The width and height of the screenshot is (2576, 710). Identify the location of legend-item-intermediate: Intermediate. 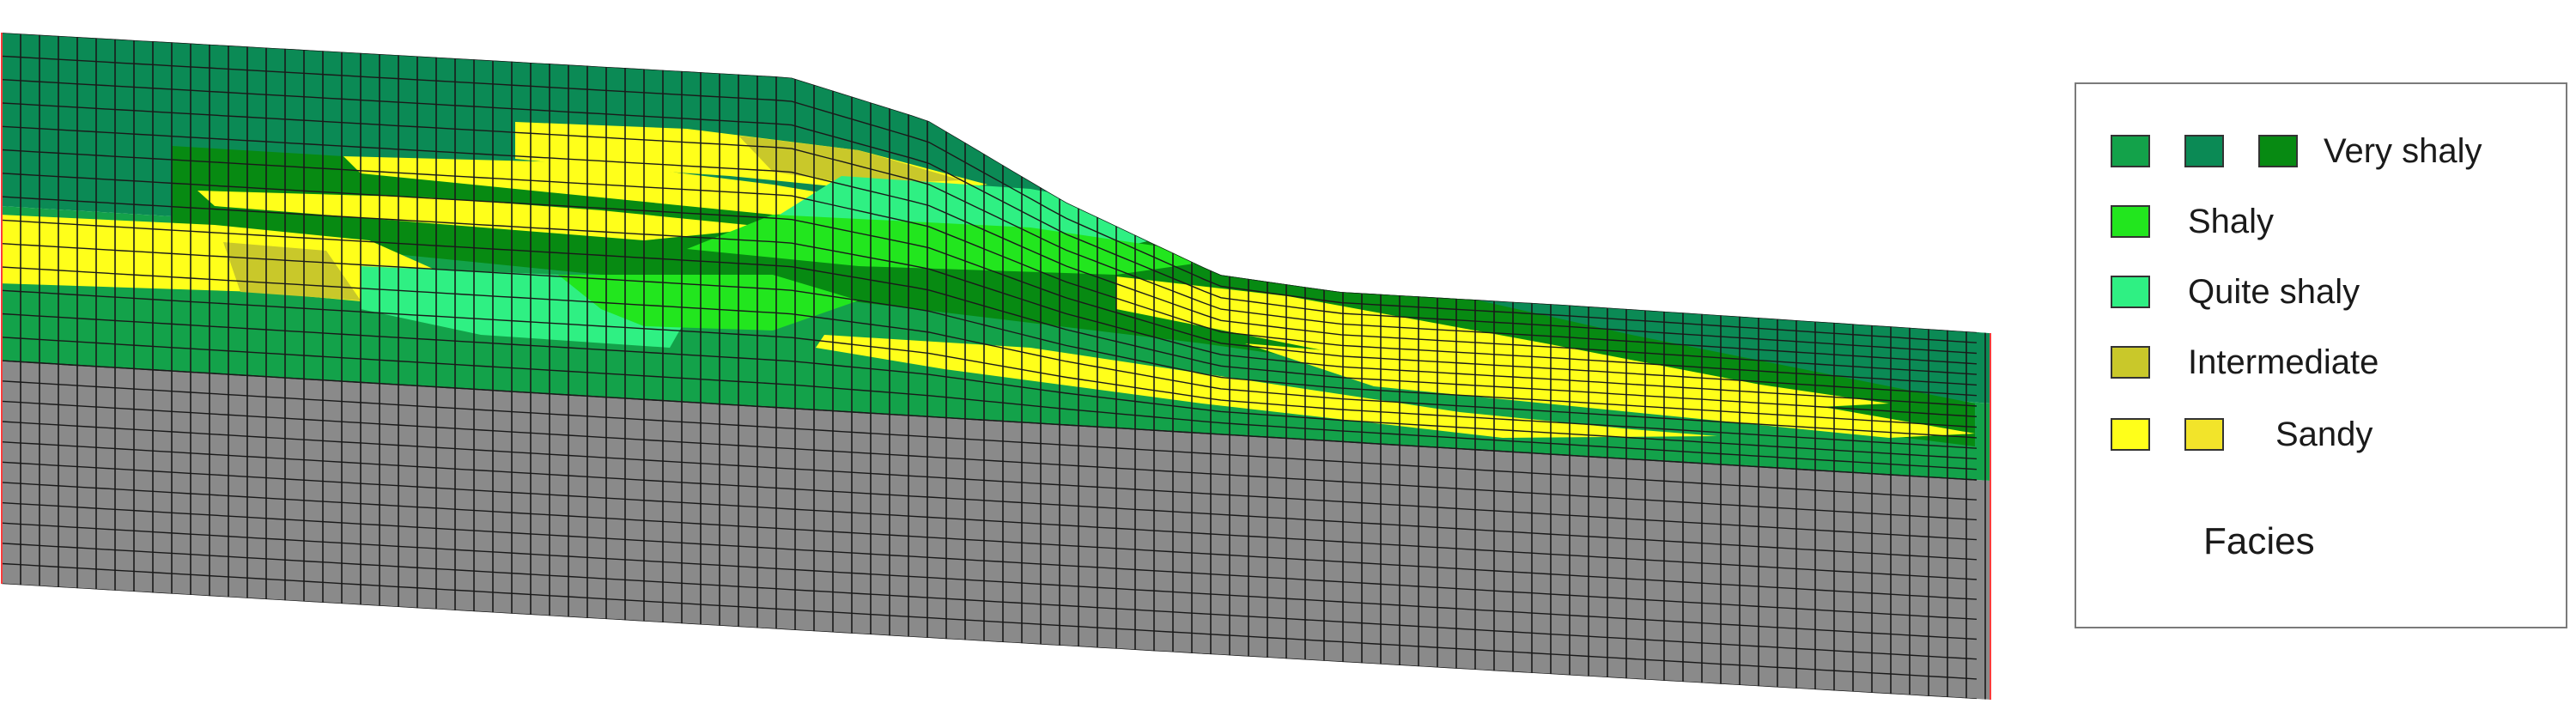
(2245, 362).